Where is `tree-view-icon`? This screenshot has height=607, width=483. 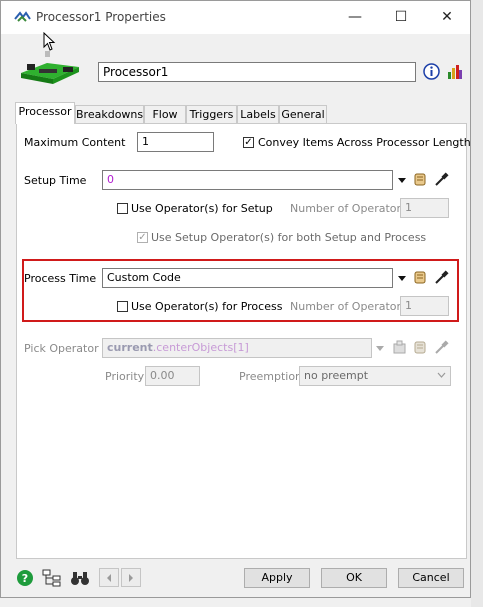 tree-view-icon is located at coordinates (52, 578).